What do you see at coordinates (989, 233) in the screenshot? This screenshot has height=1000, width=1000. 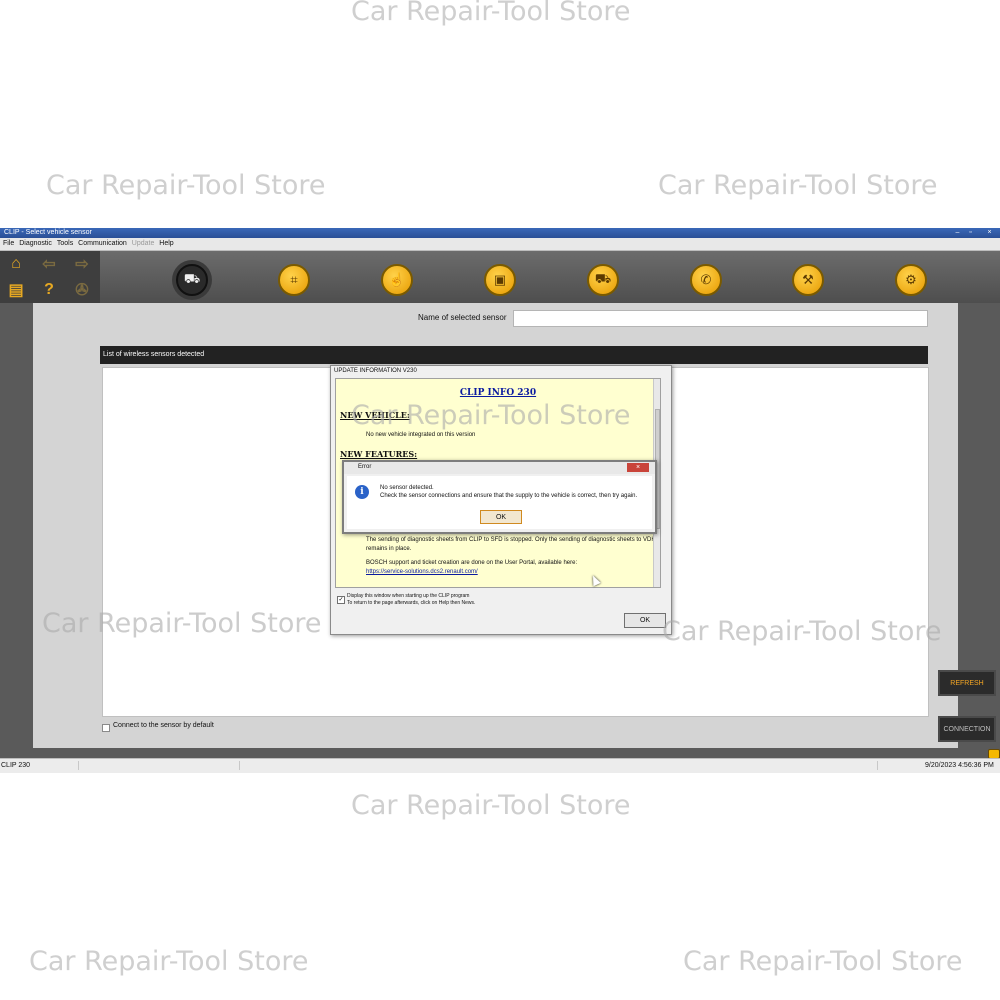 I see `close-button: ×` at bounding box center [989, 233].